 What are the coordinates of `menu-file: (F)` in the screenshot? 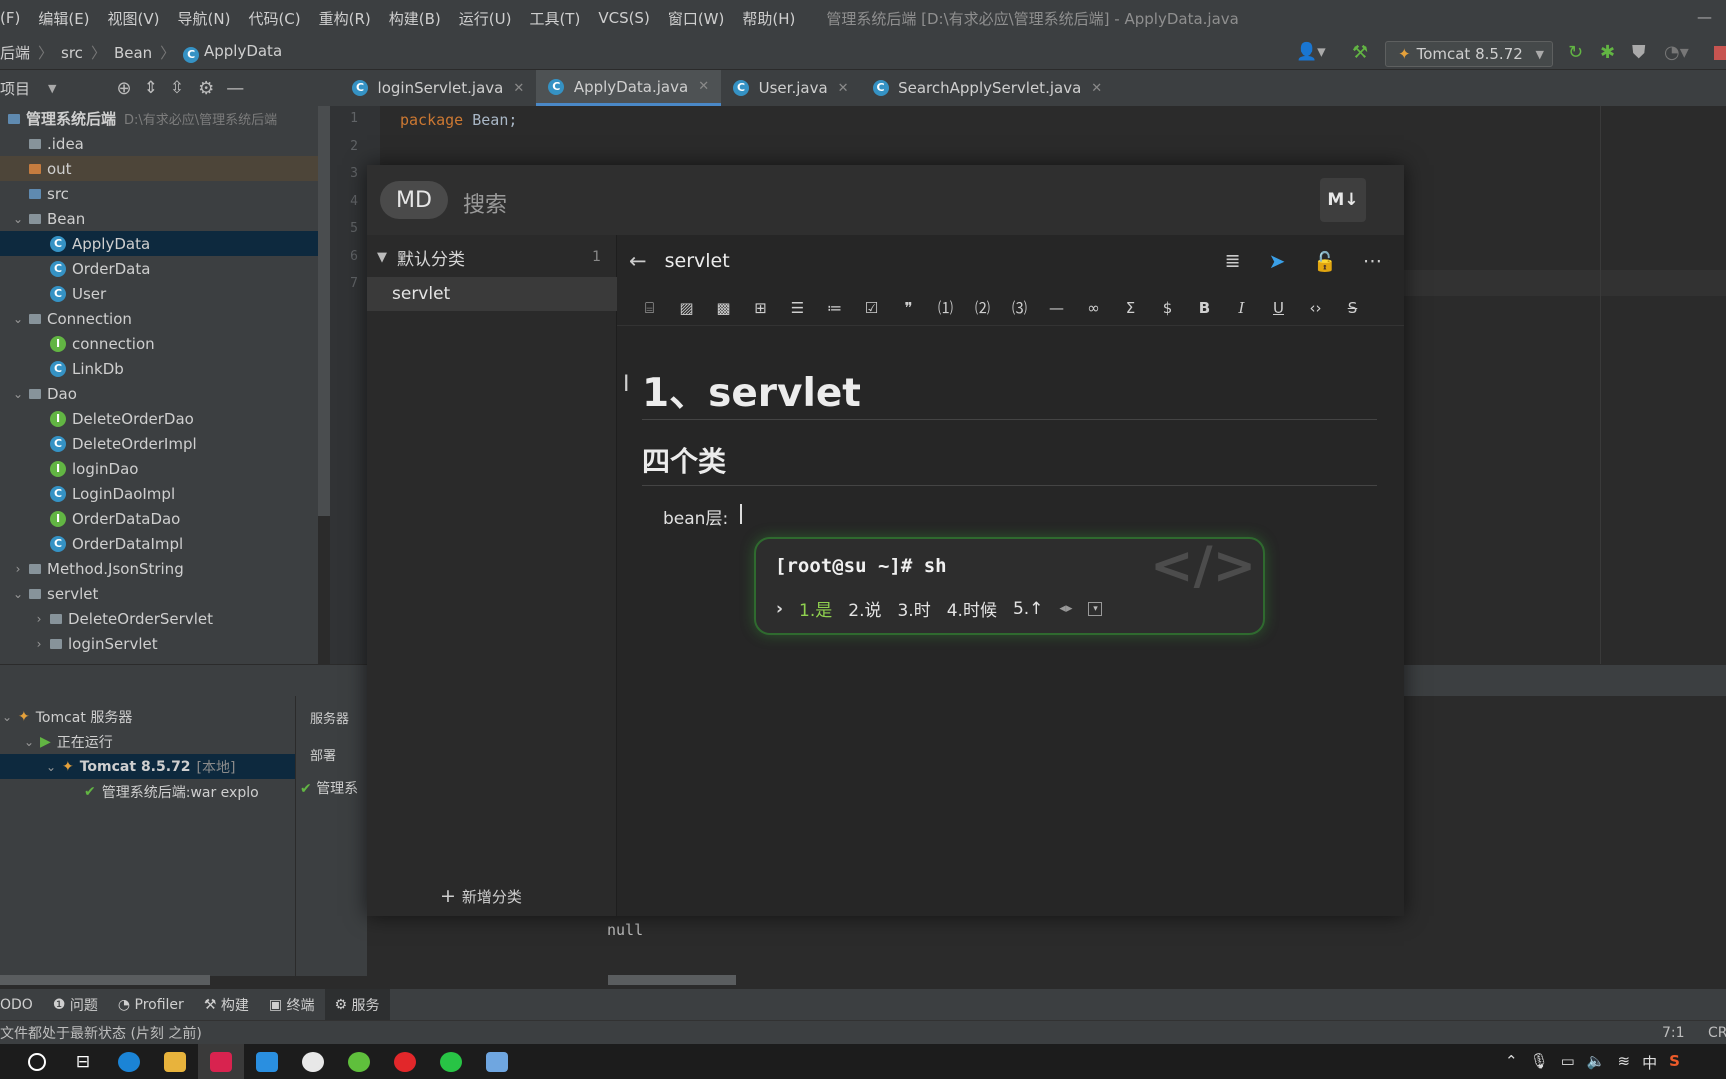 It's located at (14, 18).